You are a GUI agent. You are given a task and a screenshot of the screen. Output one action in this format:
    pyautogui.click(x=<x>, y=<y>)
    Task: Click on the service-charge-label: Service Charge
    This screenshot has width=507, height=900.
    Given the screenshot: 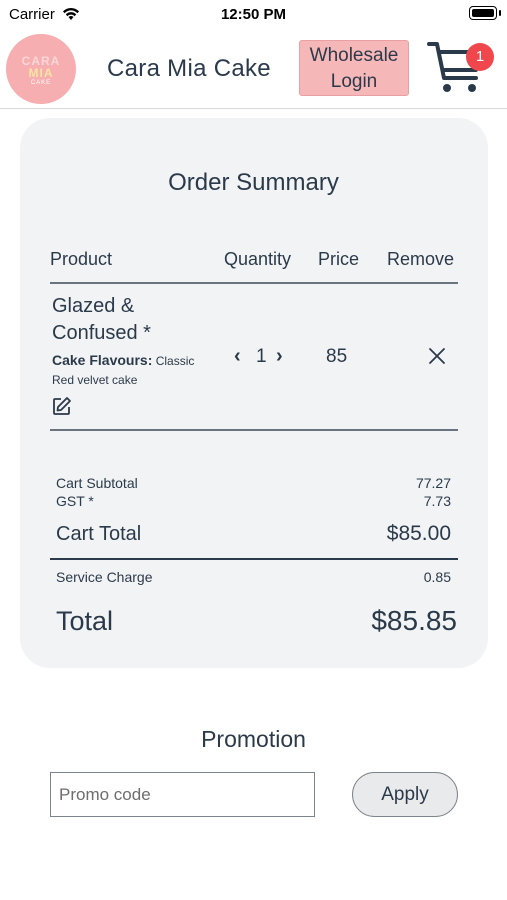 What is the action you would take?
    pyautogui.click(x=104, y=577)
    